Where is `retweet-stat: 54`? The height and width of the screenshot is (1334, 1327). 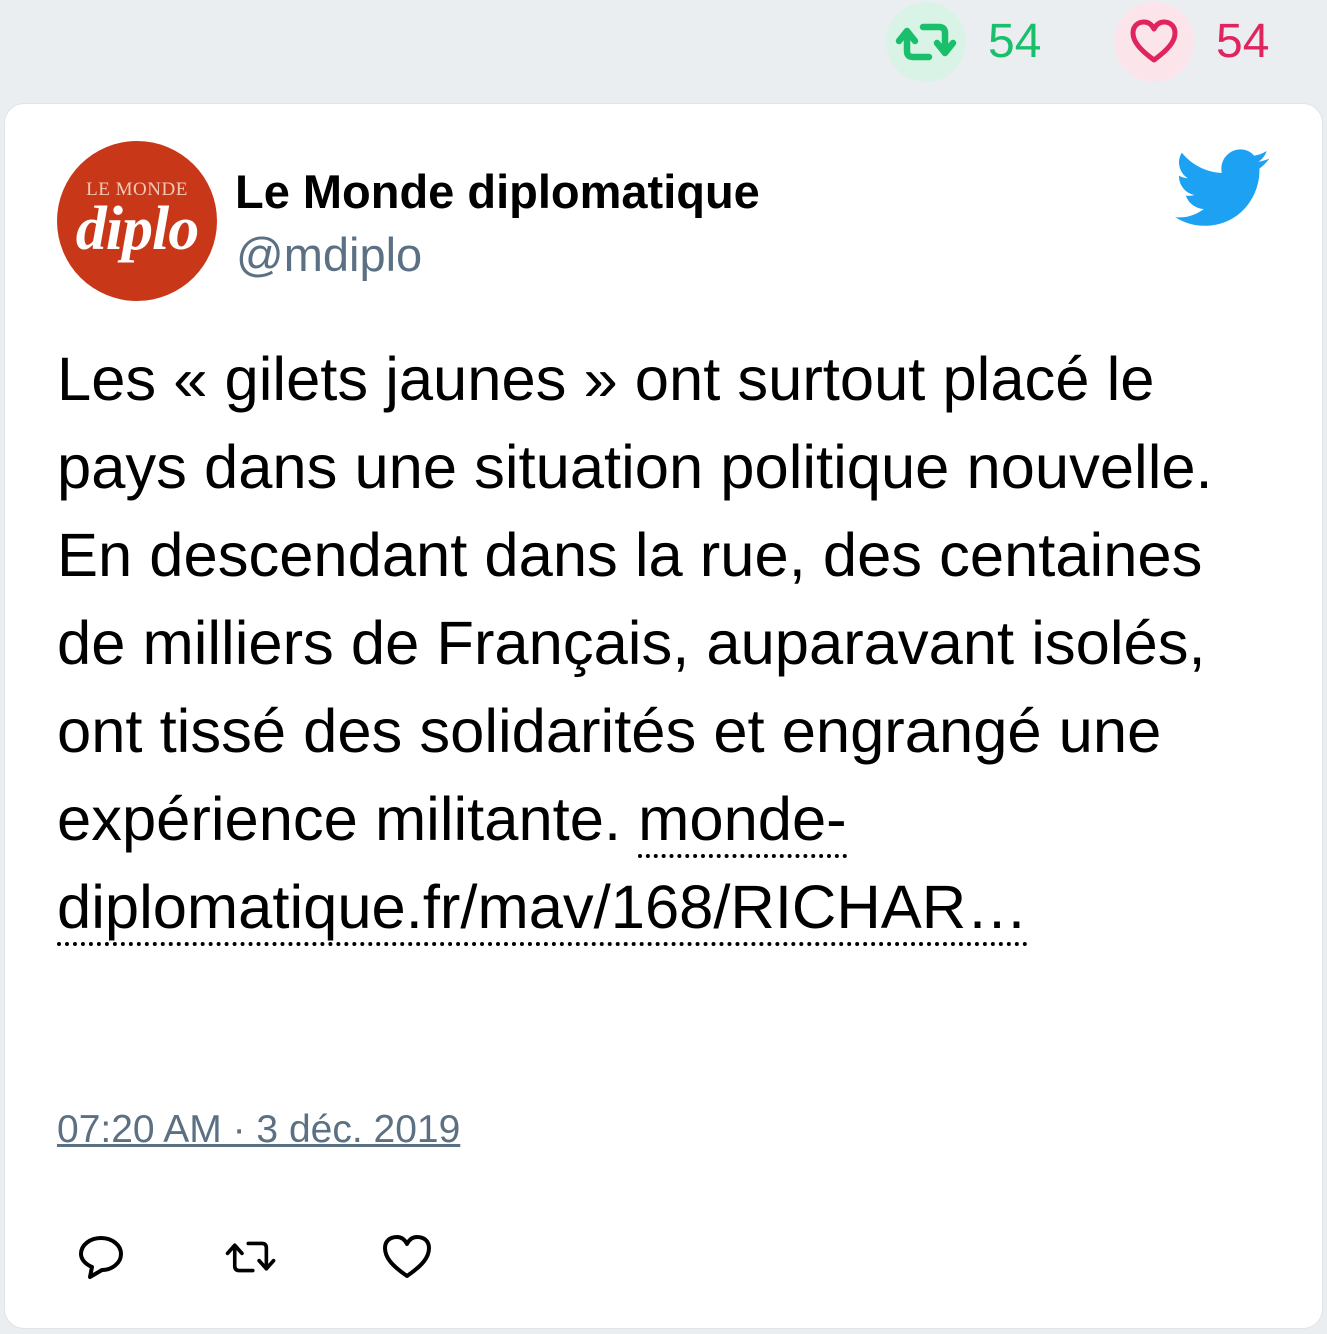 retweet-stat: 54 is located at coordinates (963, 42).